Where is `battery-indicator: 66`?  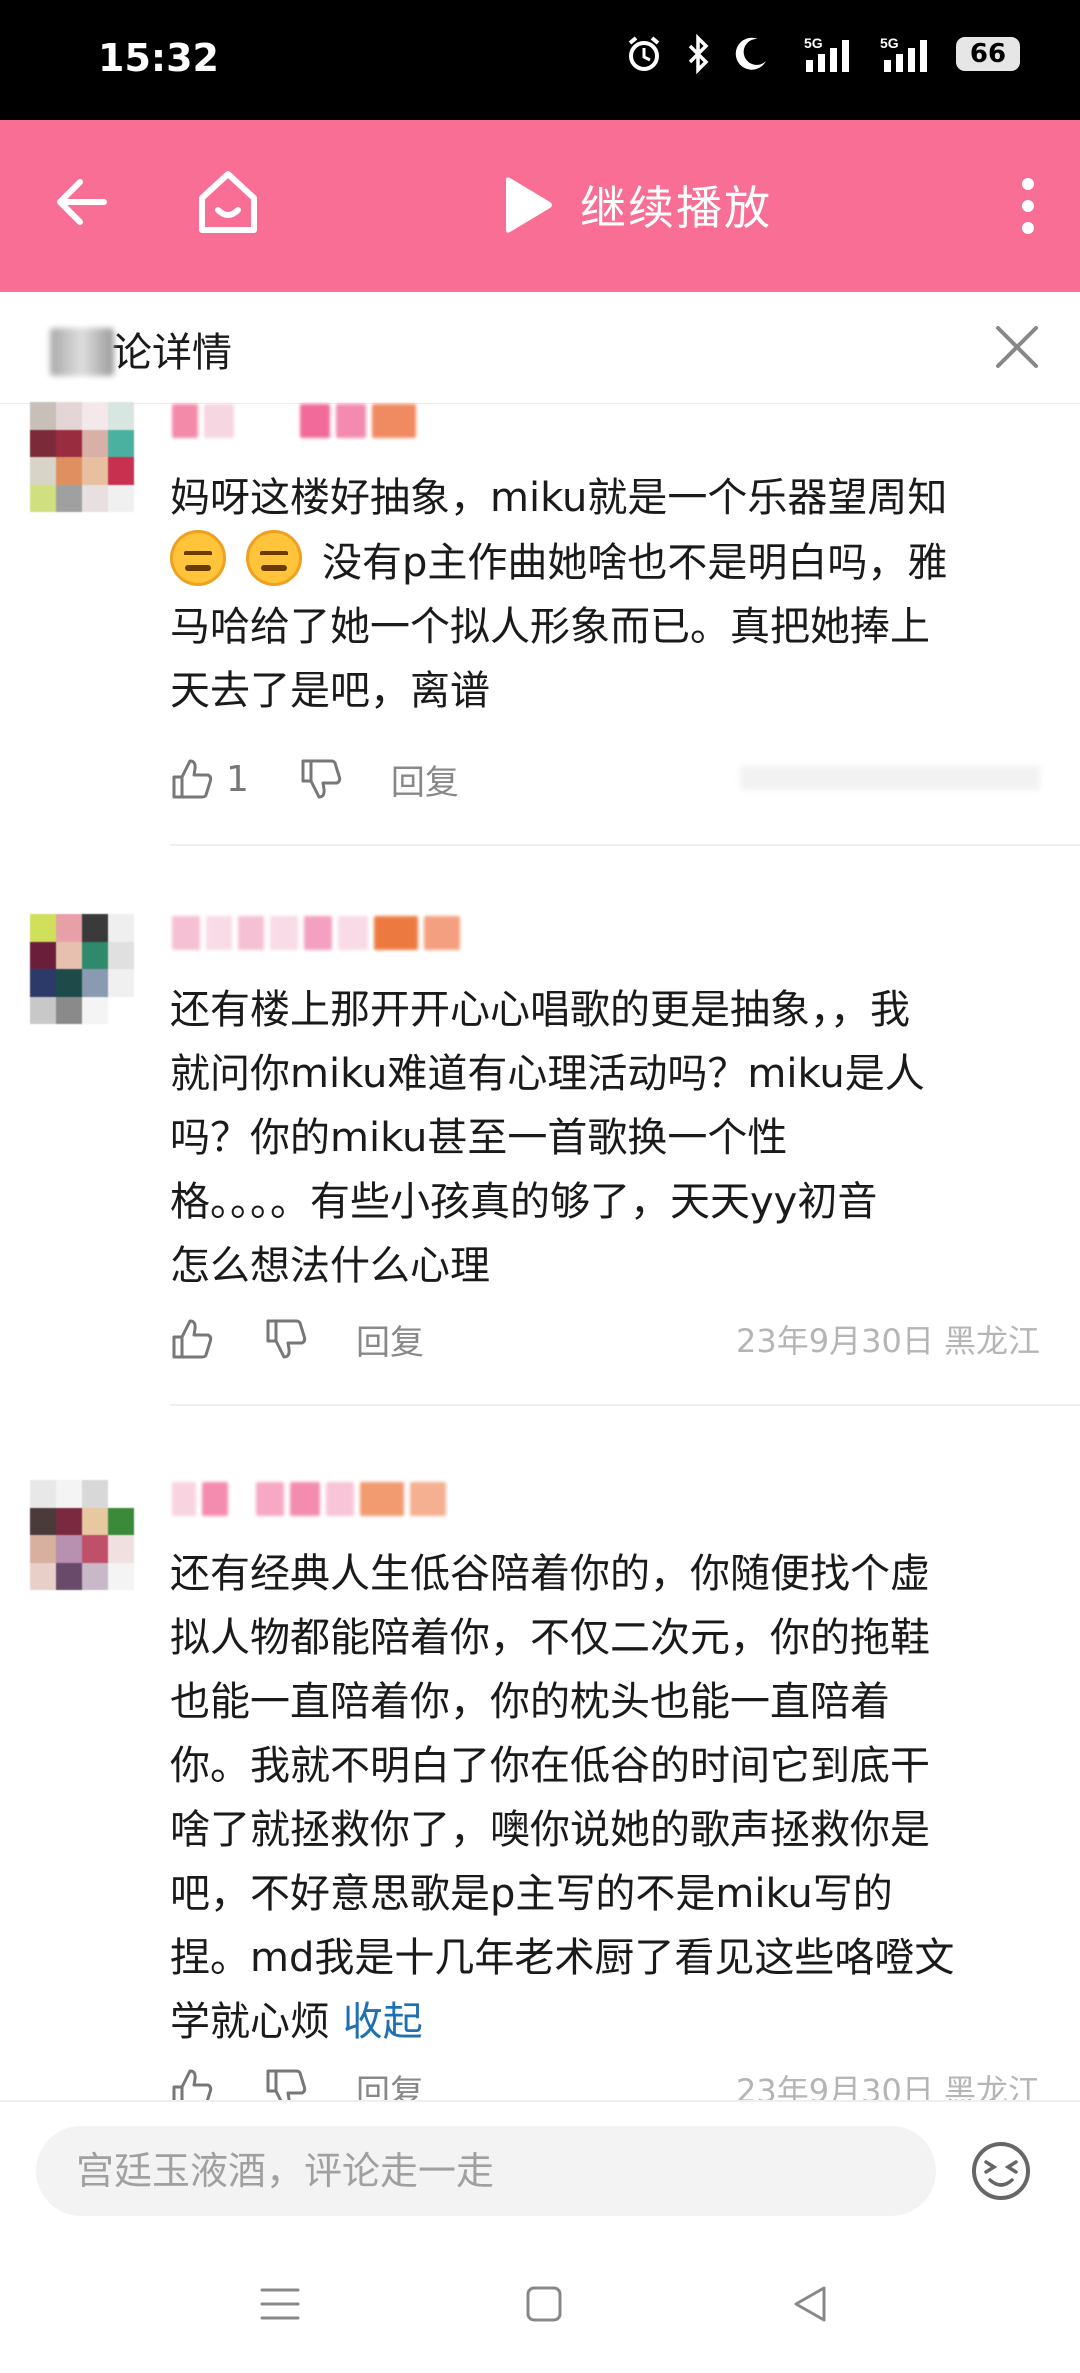 battery-indicator: 66 is located at coordinates (988, 54).